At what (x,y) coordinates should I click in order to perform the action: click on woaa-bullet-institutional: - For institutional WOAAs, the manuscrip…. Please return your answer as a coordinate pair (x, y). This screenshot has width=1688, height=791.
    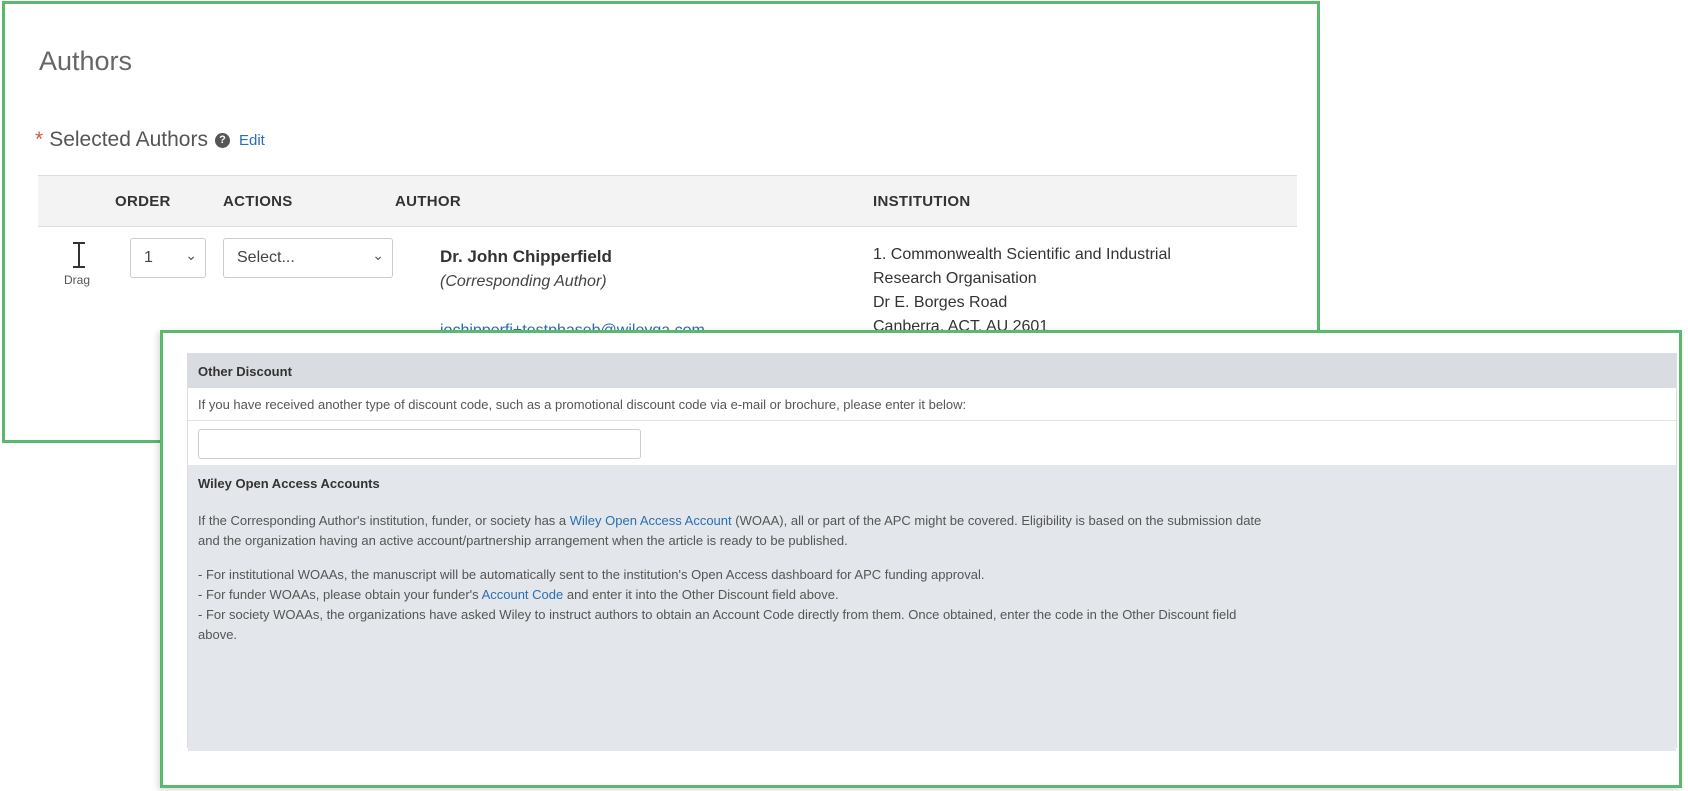
    Looking at the image, I should click on (591, 574).